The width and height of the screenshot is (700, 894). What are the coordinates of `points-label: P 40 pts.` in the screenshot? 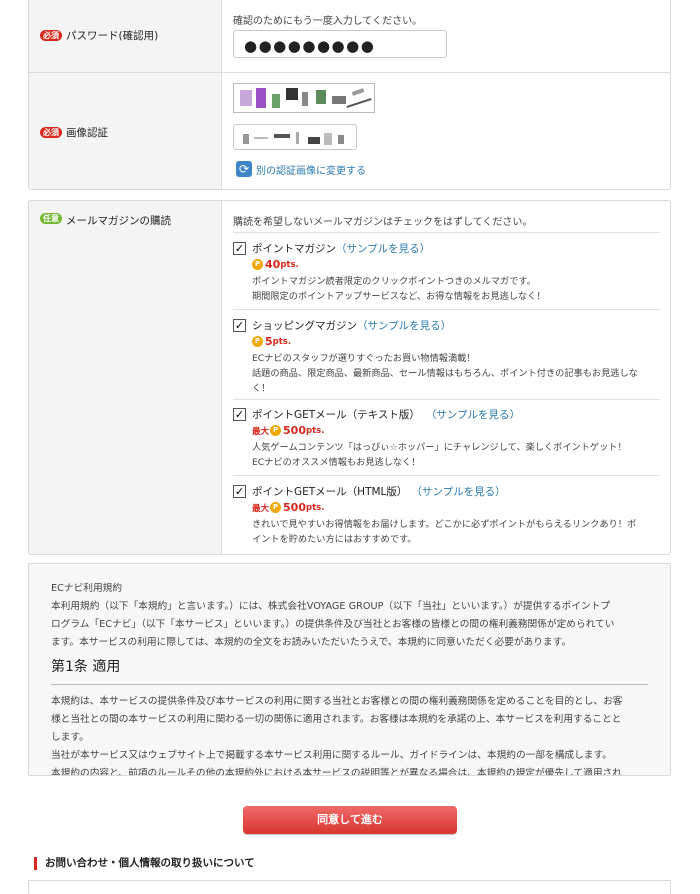 It's located at (455, 264).